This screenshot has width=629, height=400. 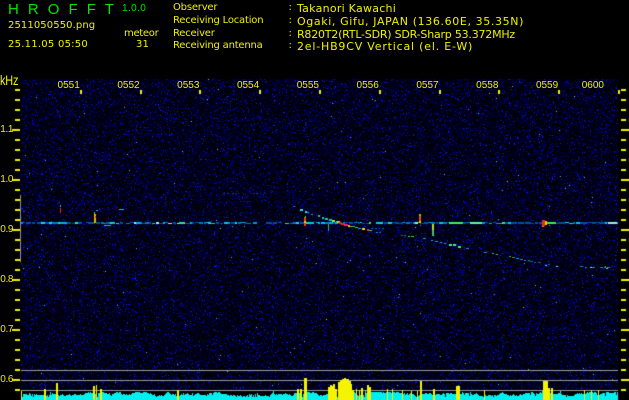 I want to click on freq-label-0.7: 0.7, so click(x=6, y=329).